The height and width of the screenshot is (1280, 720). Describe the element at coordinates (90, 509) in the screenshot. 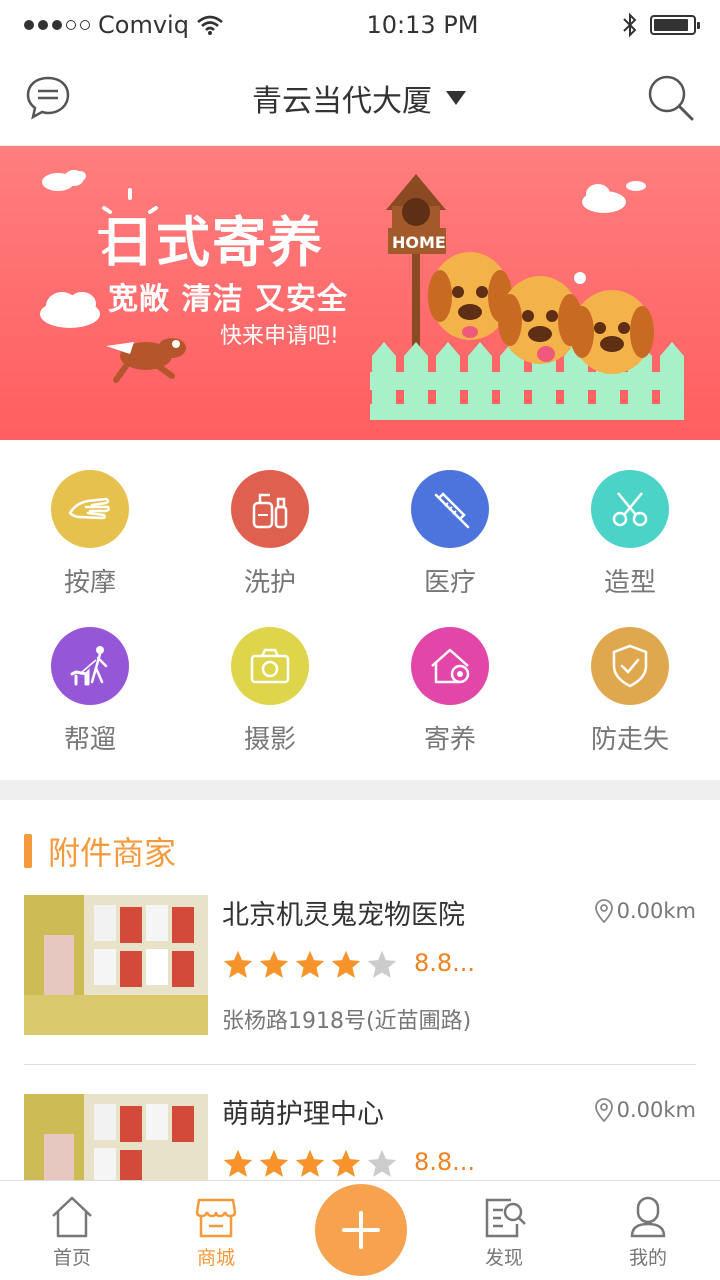

I see `massage-hand-icon` at that location.